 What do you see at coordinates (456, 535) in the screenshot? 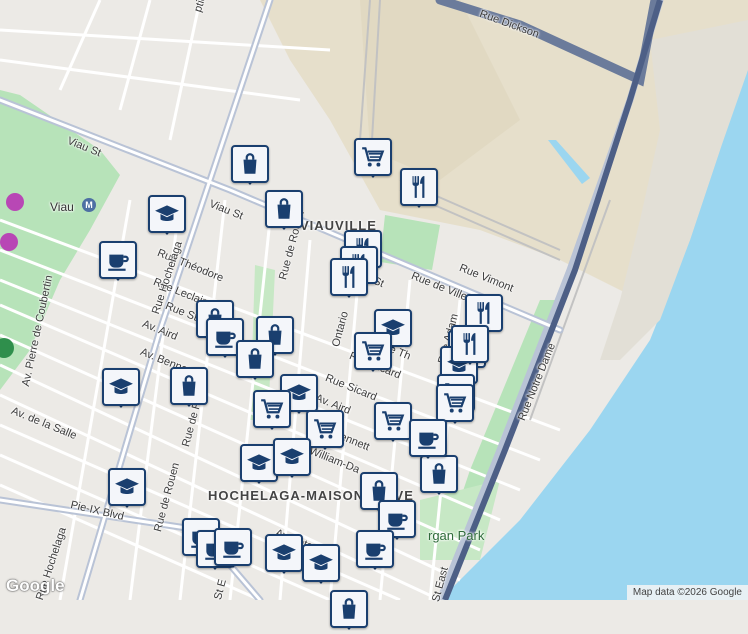
I see `park-label: rgan Park` at bounding box center [456, 535].